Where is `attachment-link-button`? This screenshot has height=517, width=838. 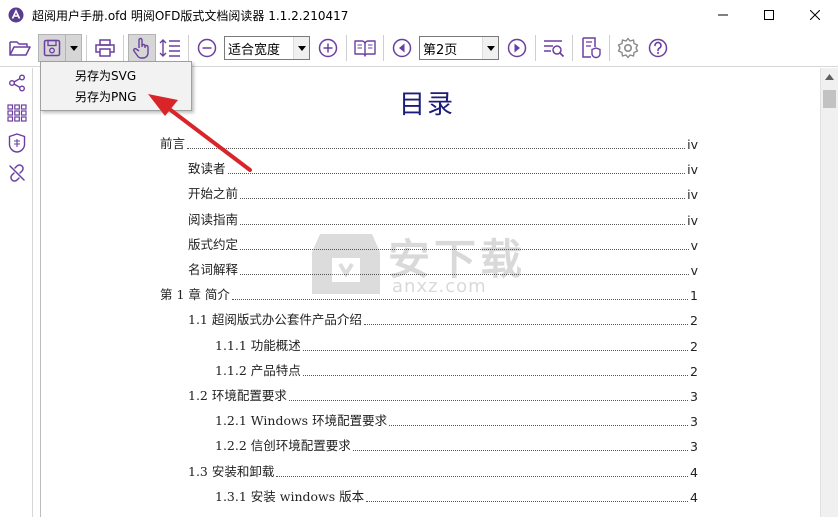
attachment-link-button is located at coordinates (16, 173).